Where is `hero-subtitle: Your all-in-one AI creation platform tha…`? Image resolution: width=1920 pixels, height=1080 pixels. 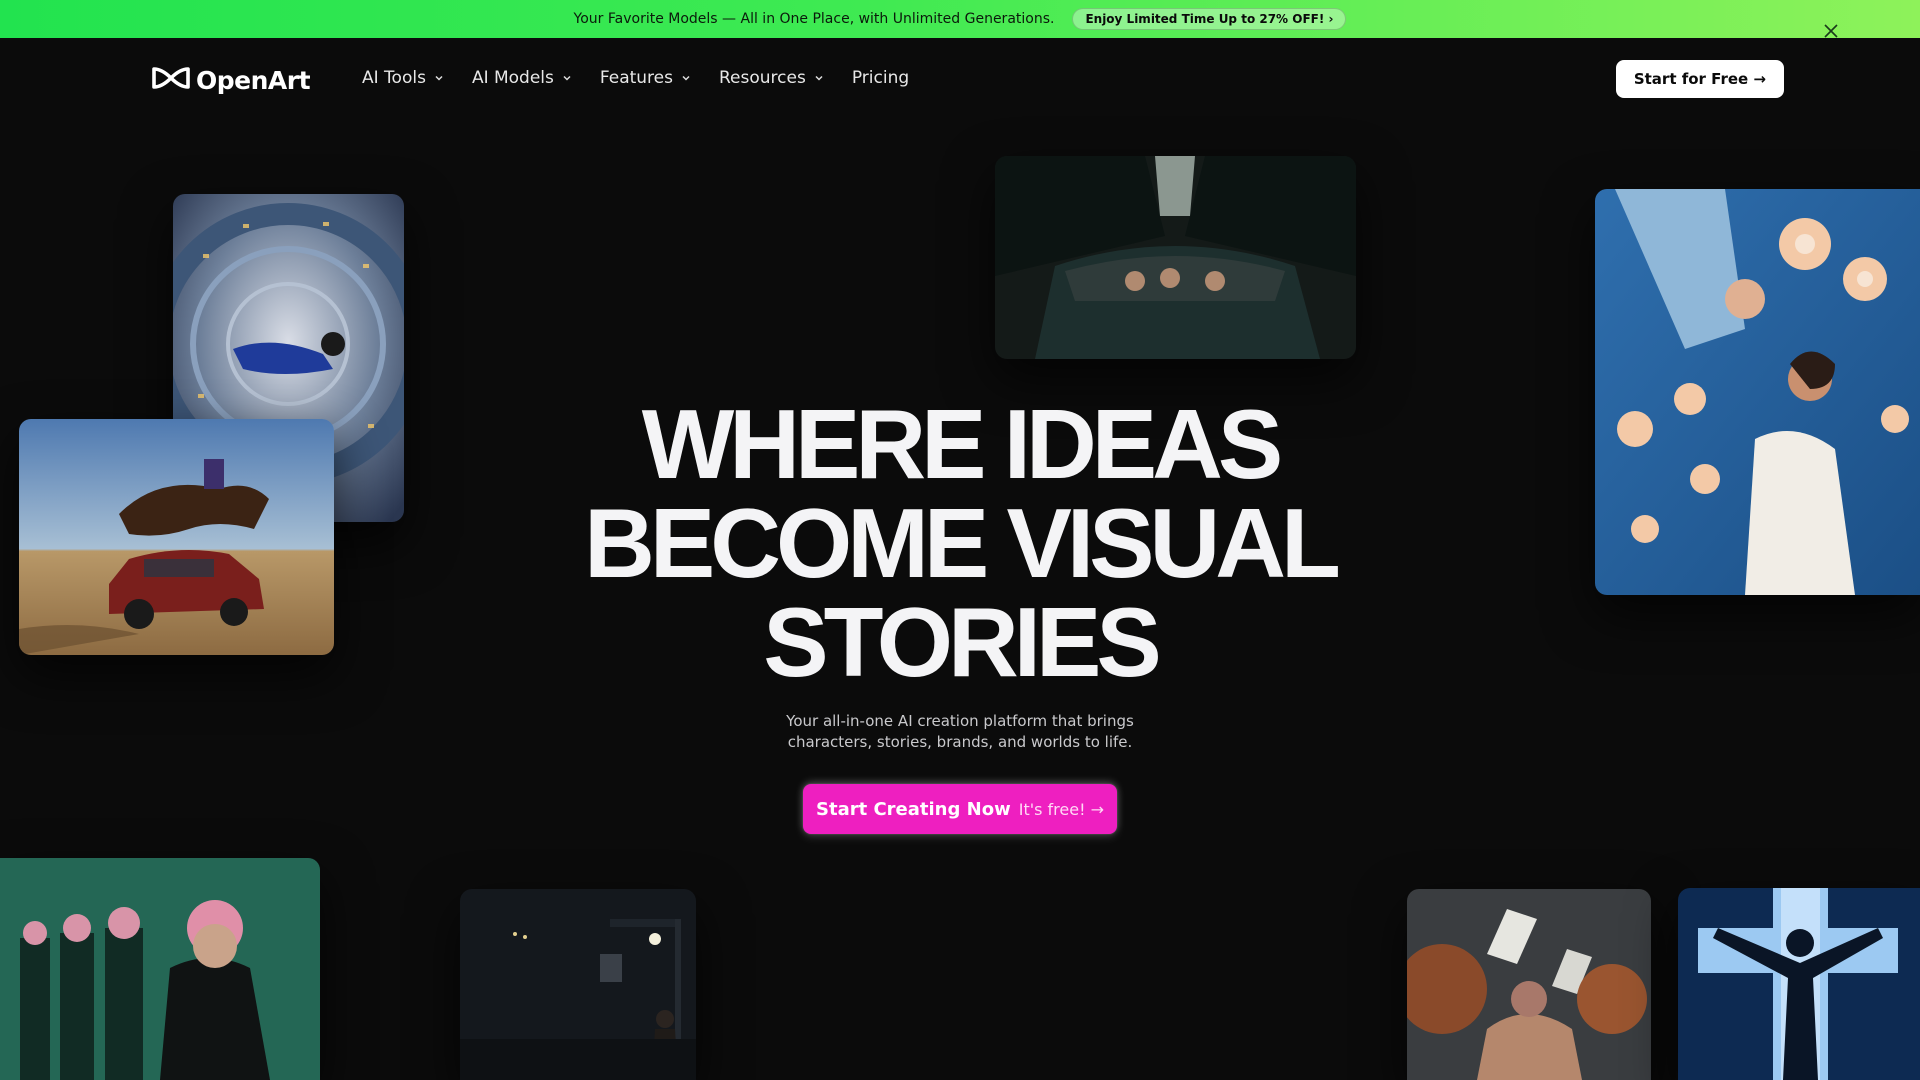 hero-subtitle: Your all-in-one AI creation platform tha… is located at coordinates (960, 732).